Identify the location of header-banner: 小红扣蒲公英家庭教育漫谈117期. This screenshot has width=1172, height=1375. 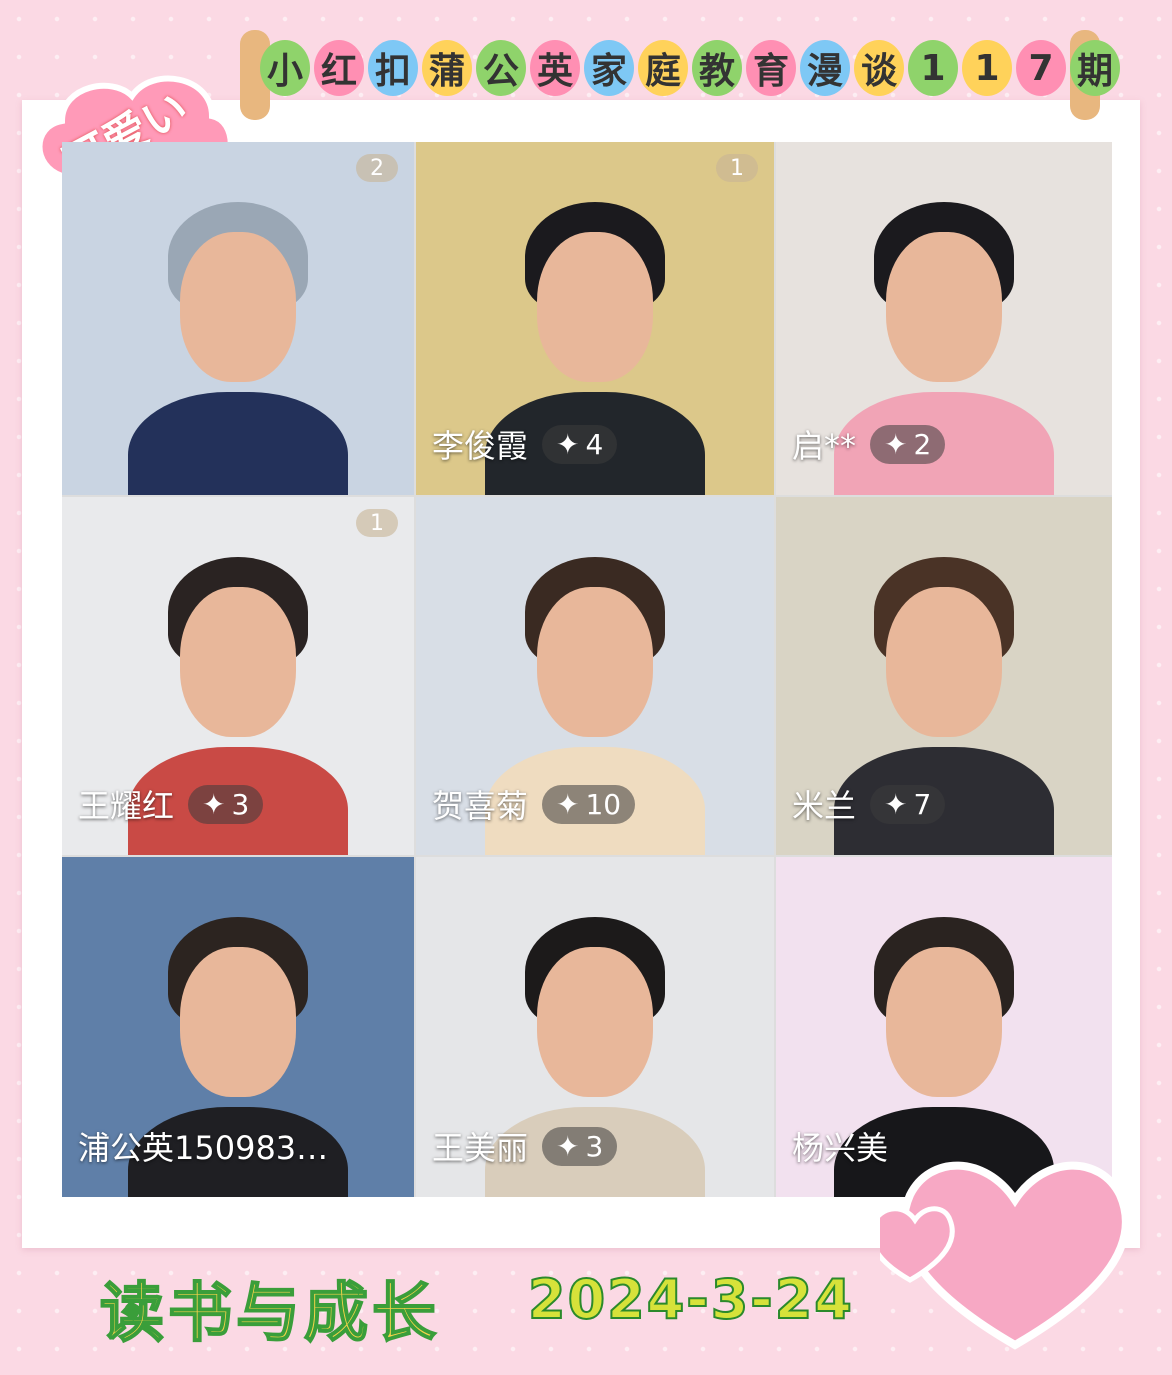
(680, 75).